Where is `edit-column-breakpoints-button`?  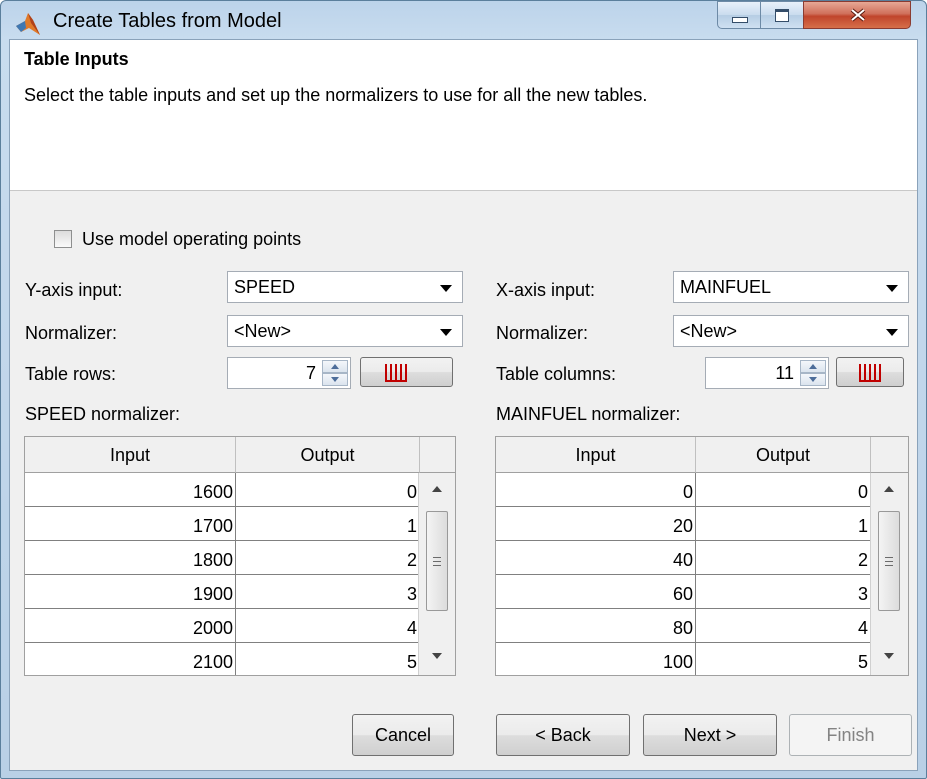
edit-column-breakpoints-button is located at coordinates (870, 372).